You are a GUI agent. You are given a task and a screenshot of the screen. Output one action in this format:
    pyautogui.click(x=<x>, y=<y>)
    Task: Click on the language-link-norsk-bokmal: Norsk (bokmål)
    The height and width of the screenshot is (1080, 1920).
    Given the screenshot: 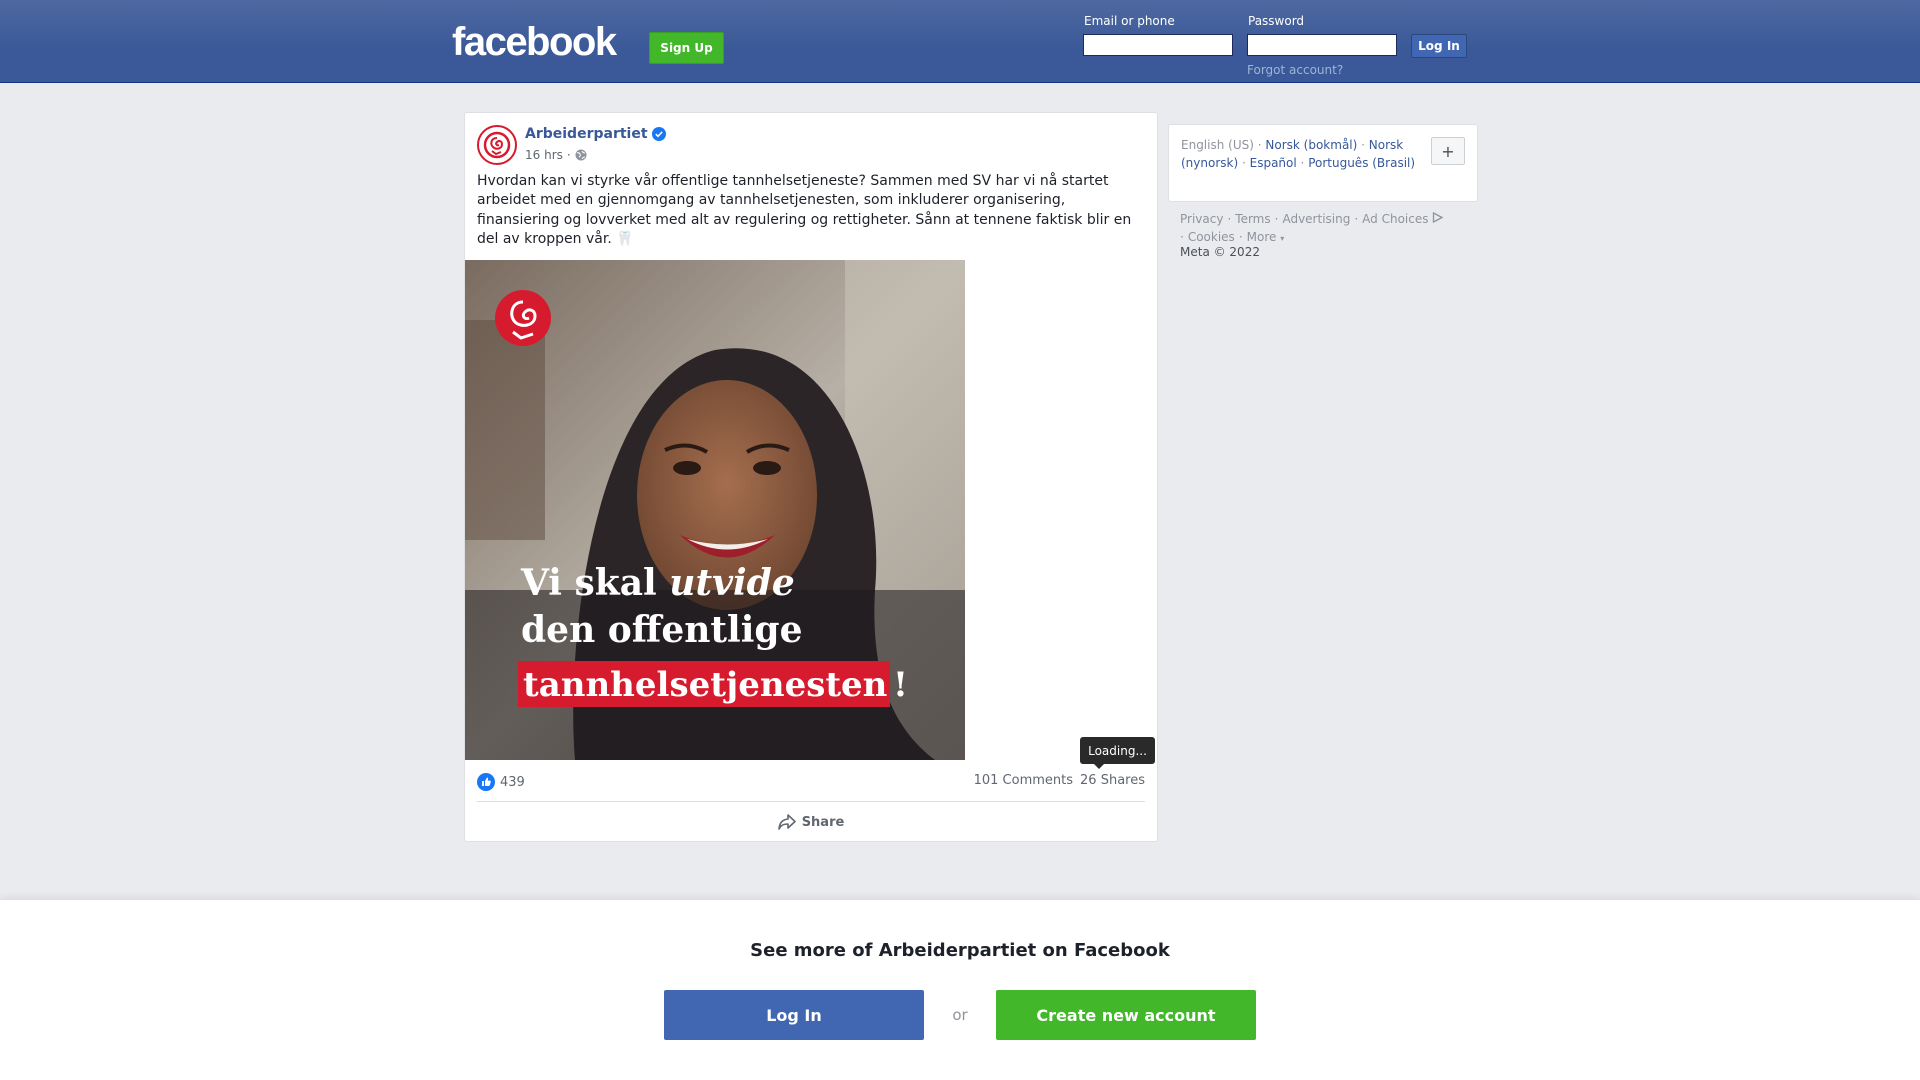 What is the action you would take?
    pyautogui.click(x=1311, y=145)
    